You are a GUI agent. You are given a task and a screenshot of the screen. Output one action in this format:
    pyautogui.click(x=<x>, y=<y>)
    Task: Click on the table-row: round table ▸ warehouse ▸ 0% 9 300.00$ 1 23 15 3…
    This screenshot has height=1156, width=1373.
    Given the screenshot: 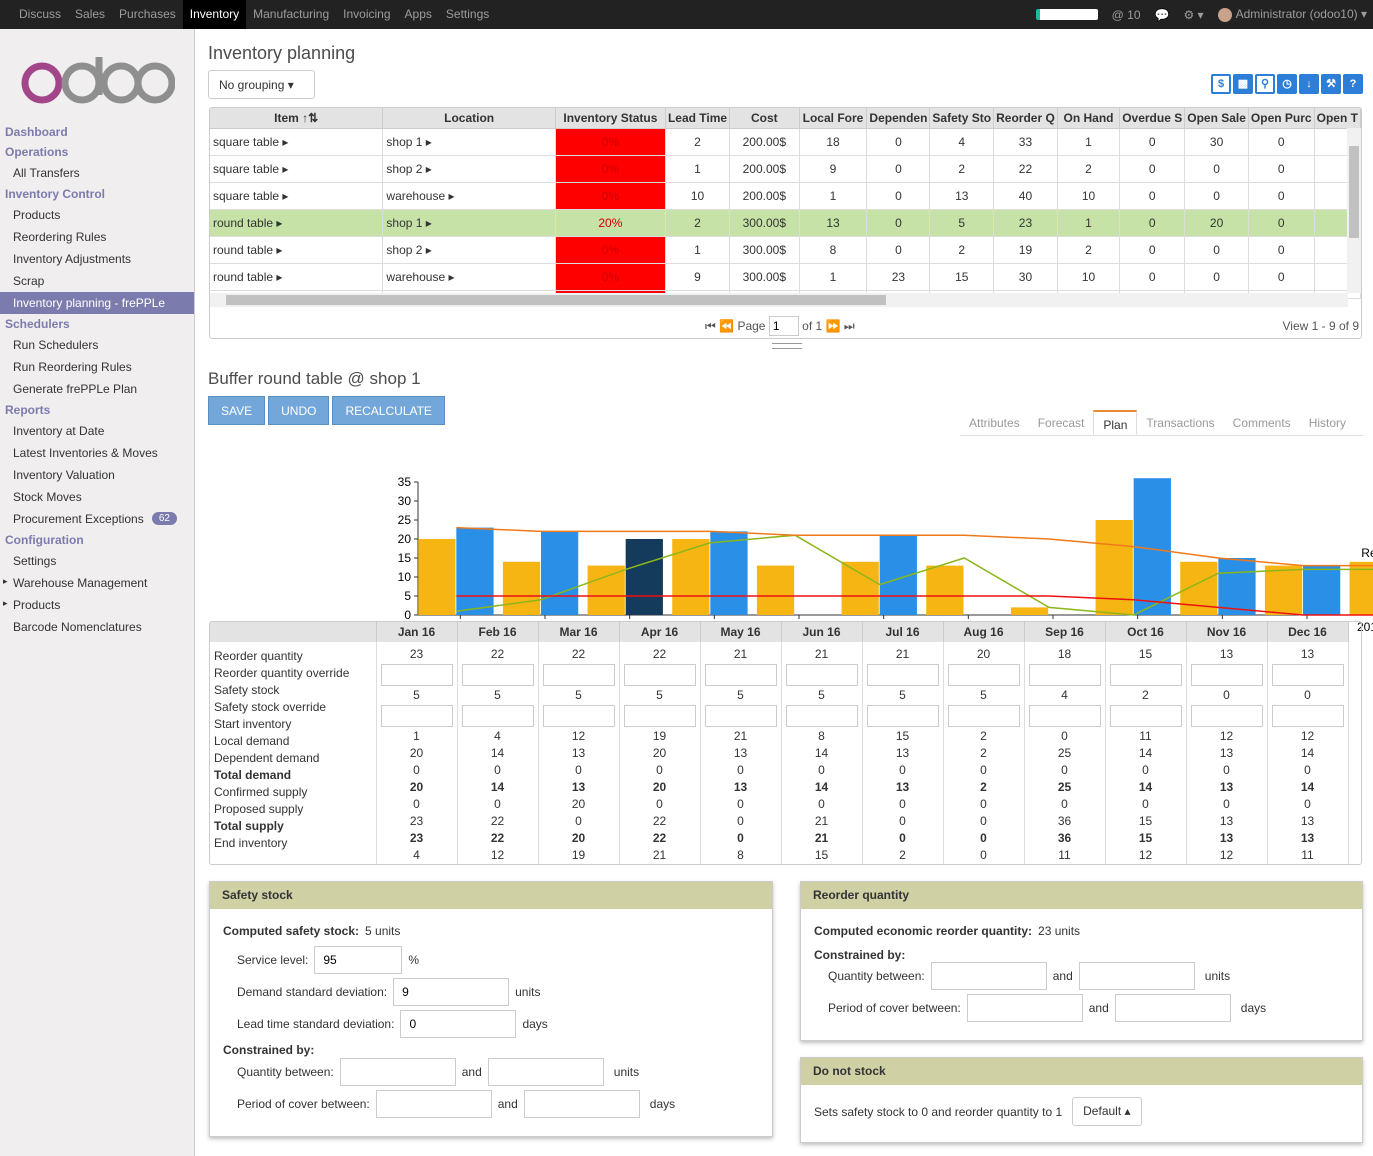 What is the action you would take?
    pyautogui.click(x=785, y=277)
    